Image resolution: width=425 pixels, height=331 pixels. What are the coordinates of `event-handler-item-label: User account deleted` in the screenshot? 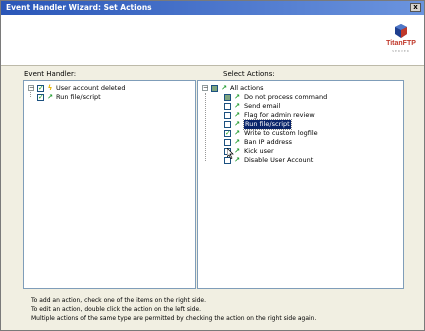 It's located at (91, 88).